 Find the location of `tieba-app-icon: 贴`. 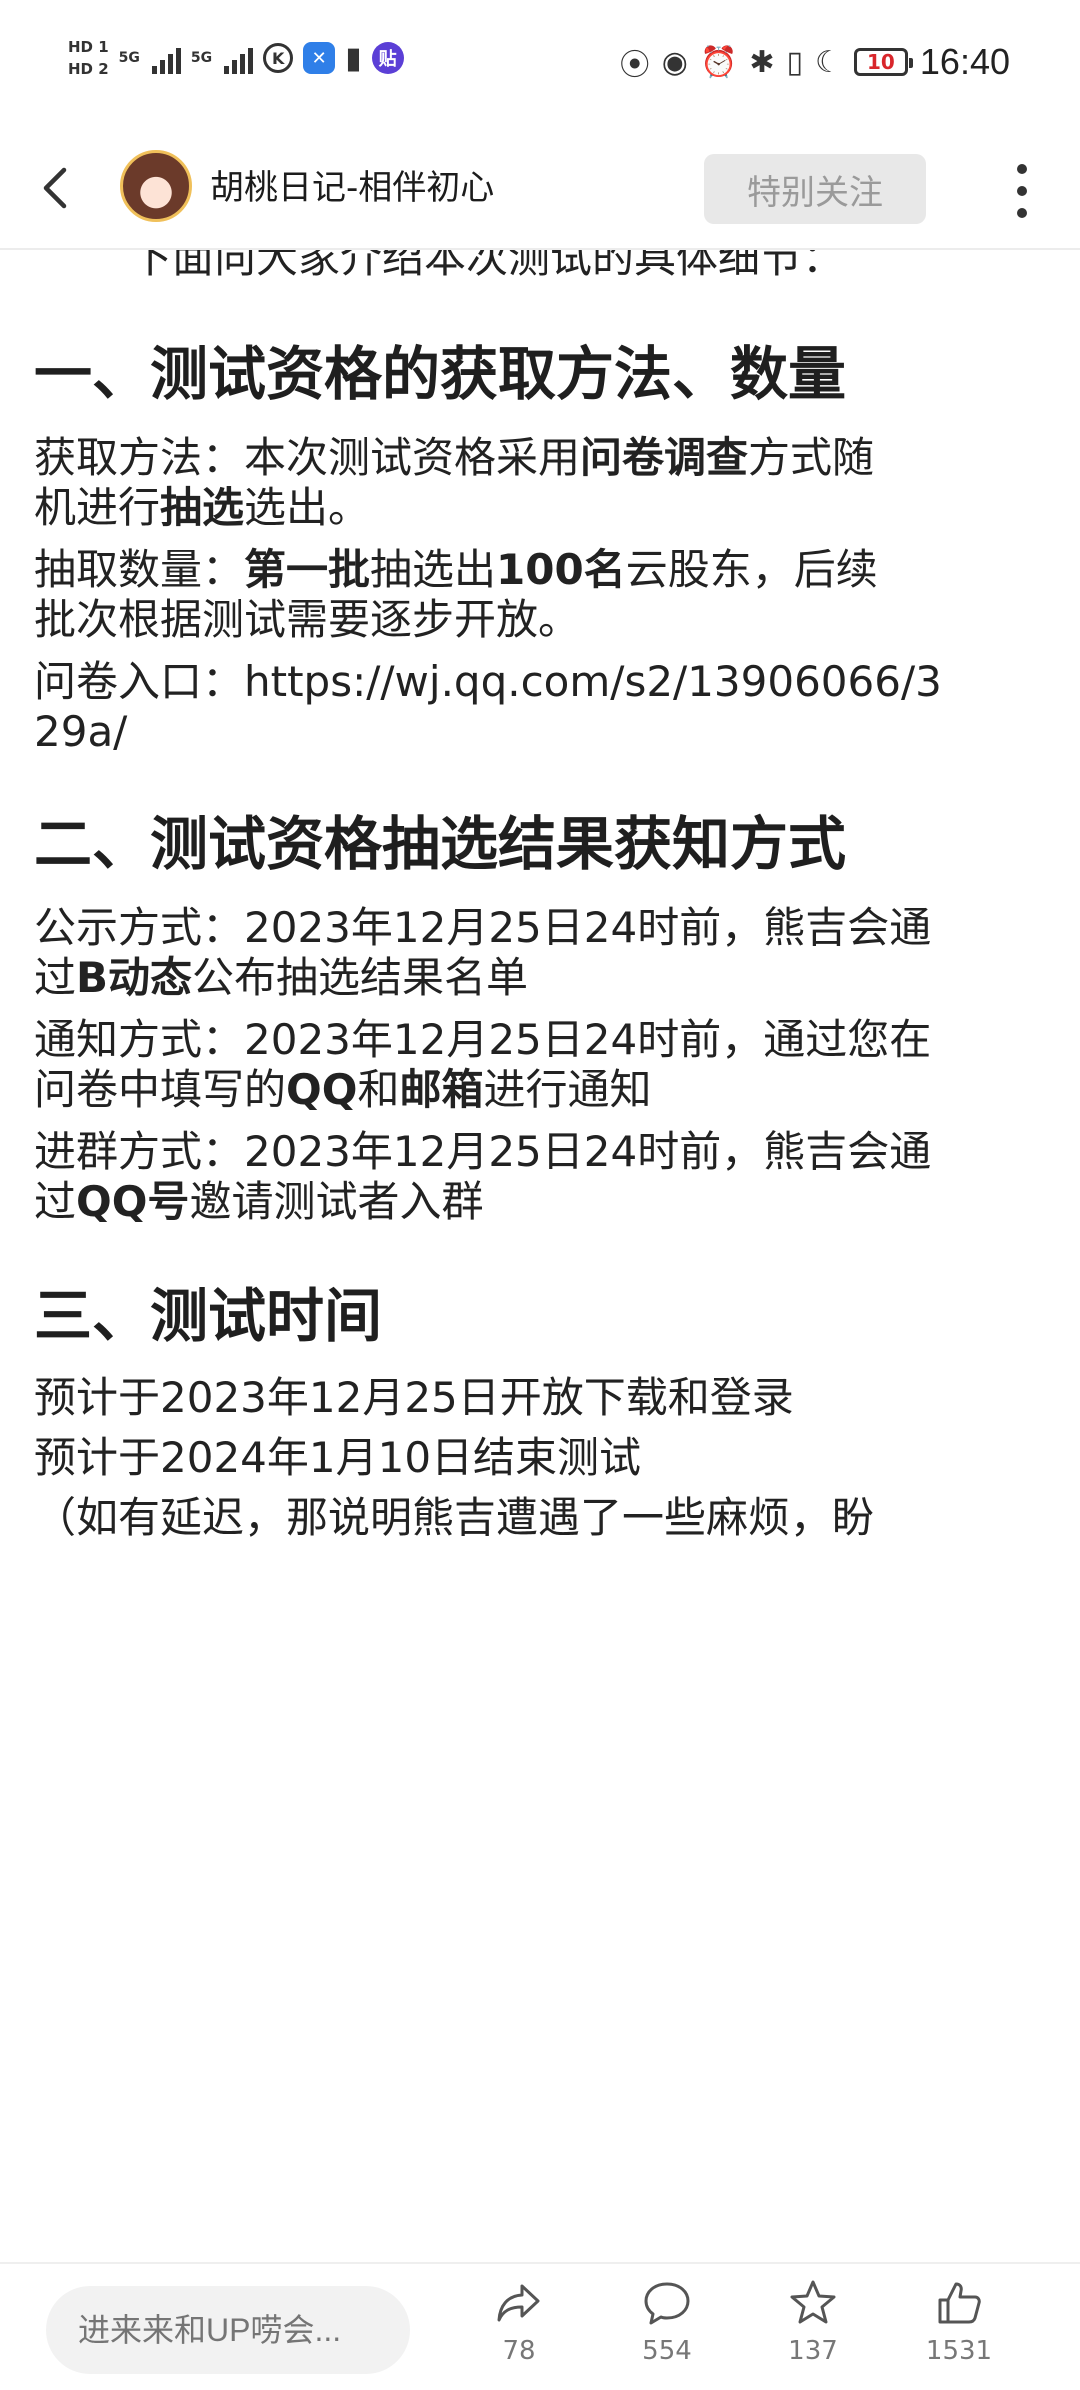

tieba-app-icon: 贴 is located at coordinates (387, 58).